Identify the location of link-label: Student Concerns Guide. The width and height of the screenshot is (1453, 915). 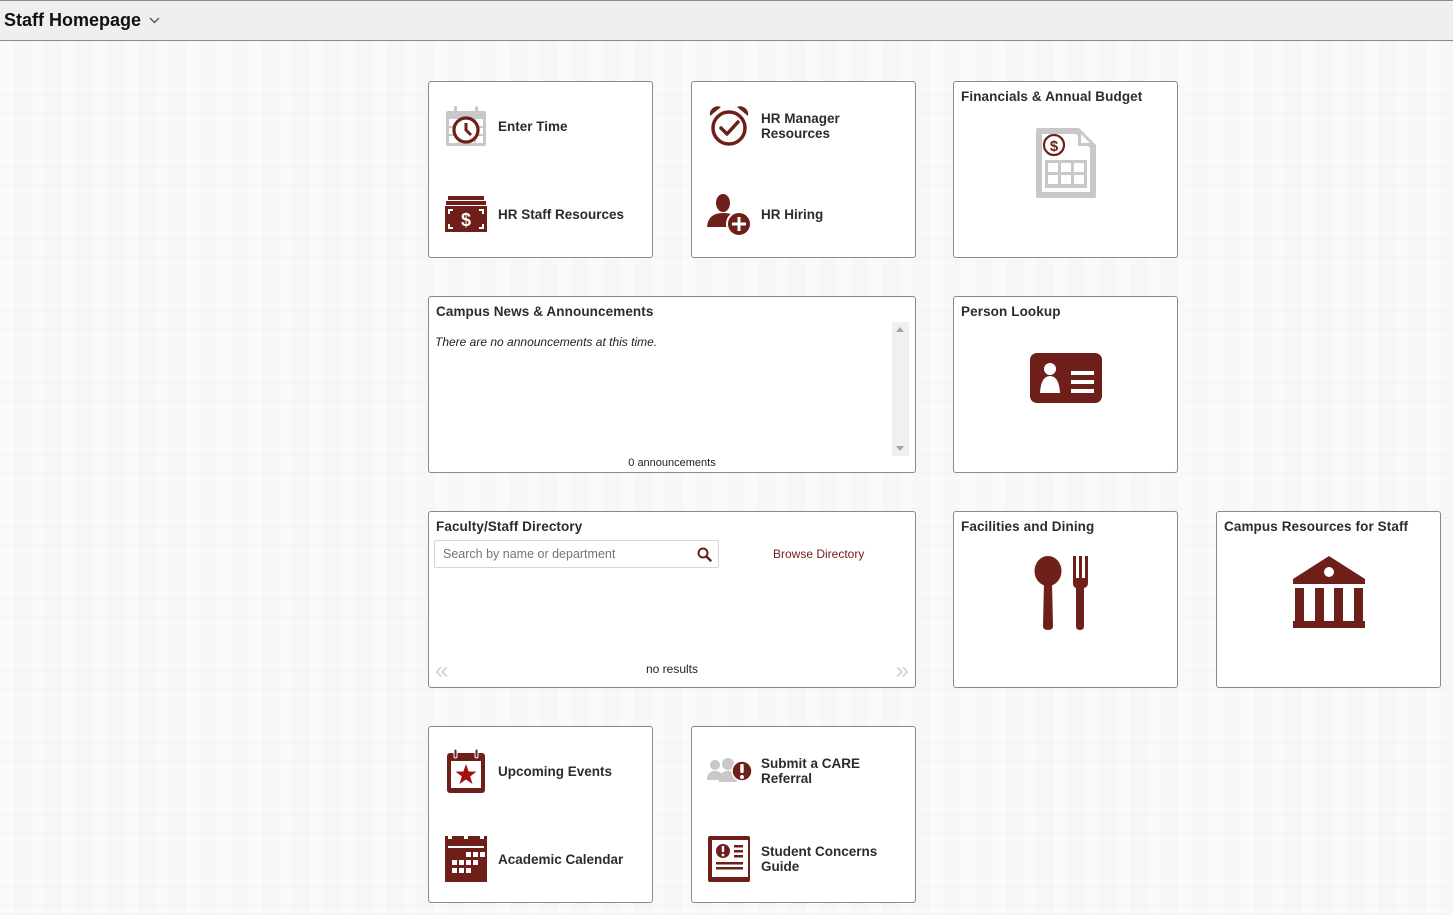
(819, 859).